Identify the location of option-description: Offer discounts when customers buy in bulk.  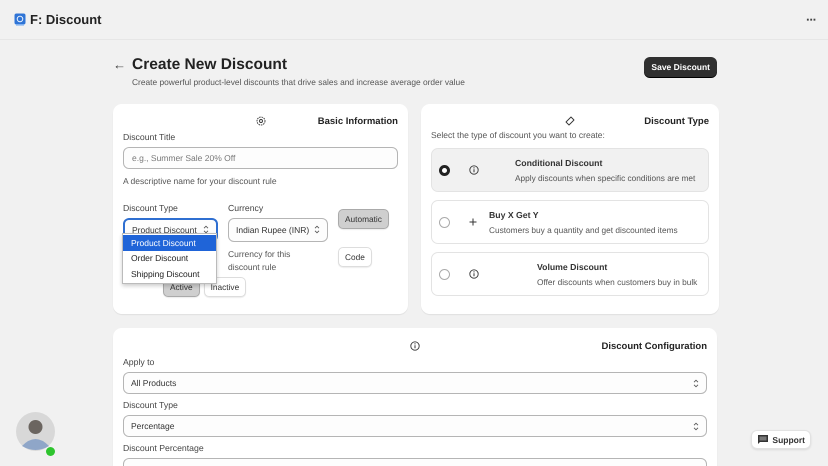
(617, 281).